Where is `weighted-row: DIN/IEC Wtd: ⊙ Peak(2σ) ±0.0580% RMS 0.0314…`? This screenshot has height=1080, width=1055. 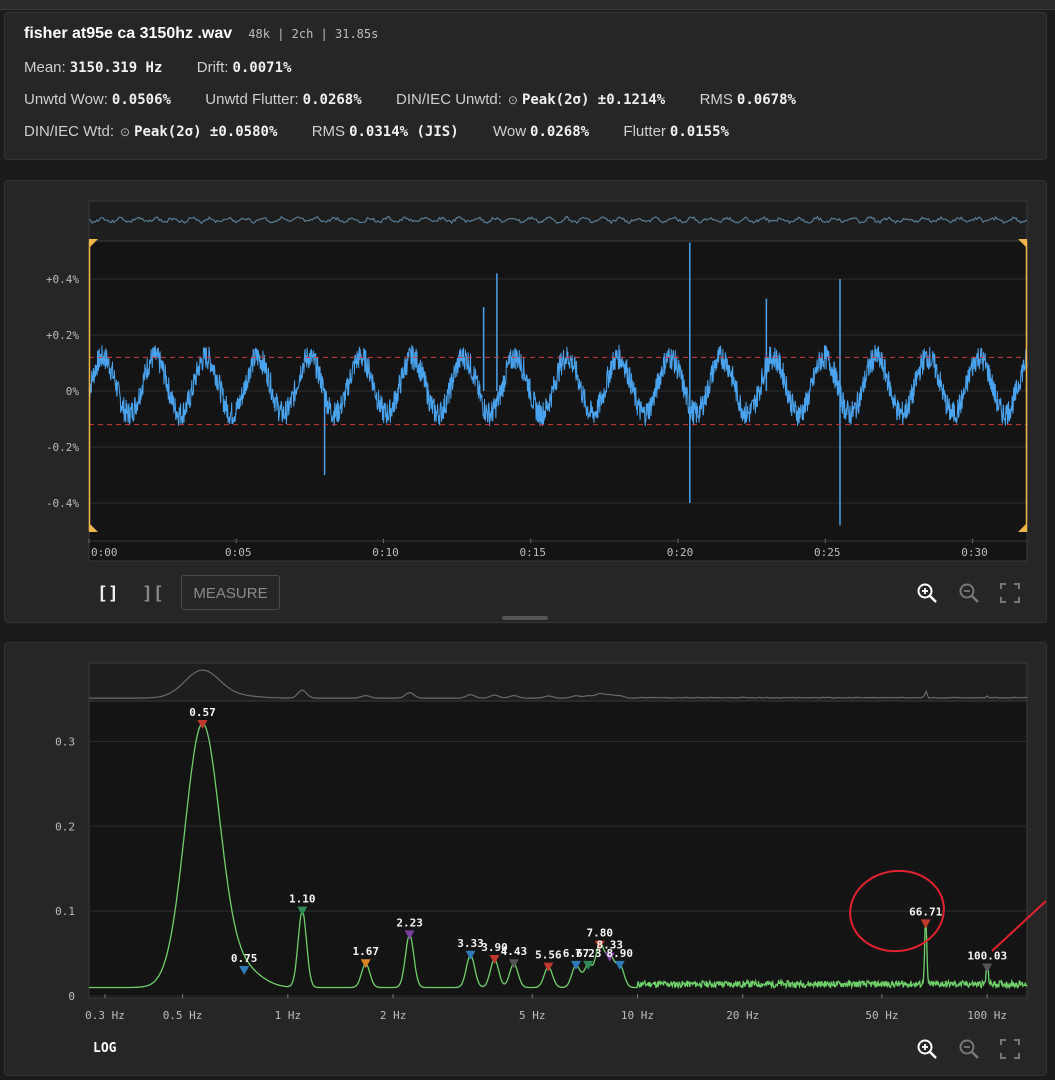 weighted-row: DIN/IEC Wtd: ⊙ Peak(2σ) ±0.0580% RMS 0.0314… is located at coordinates (378, 131).